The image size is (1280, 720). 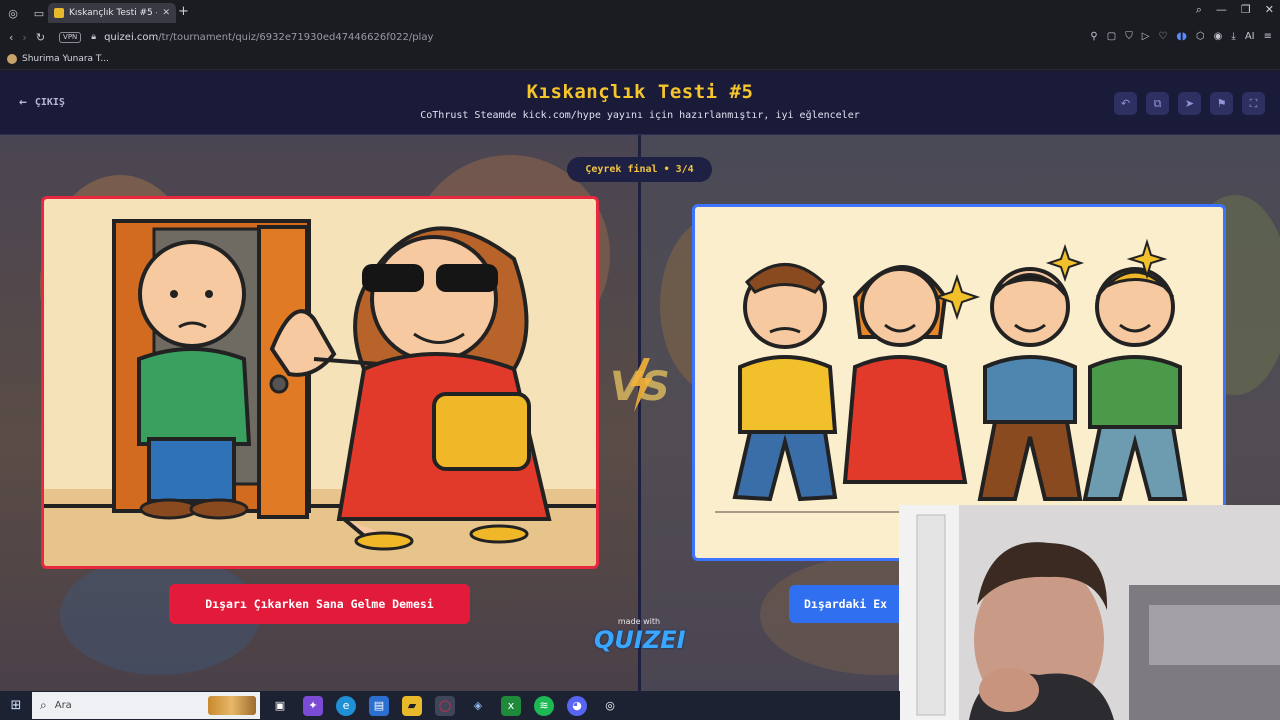 I want to click on browser-logo-icon: ◎, so click(x=13, y=13).